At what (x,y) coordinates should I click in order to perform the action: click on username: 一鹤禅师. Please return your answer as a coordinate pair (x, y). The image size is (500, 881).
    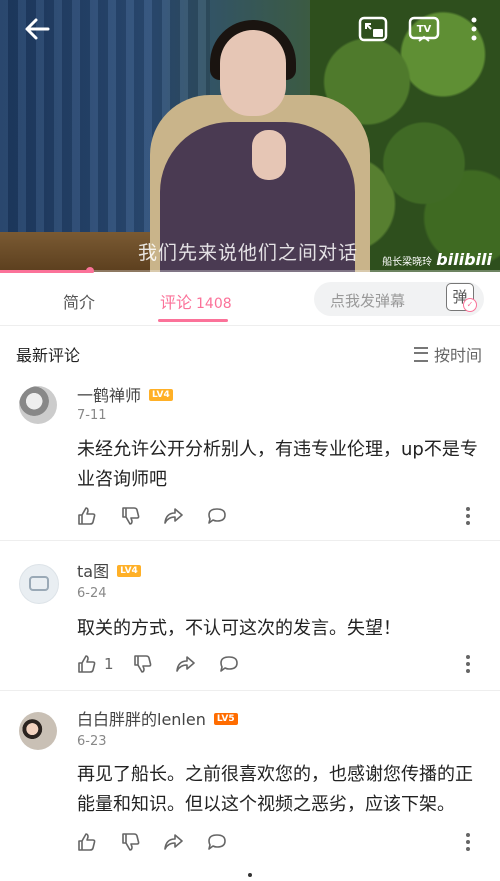
    Looking at the image, I should click on (109, 395).